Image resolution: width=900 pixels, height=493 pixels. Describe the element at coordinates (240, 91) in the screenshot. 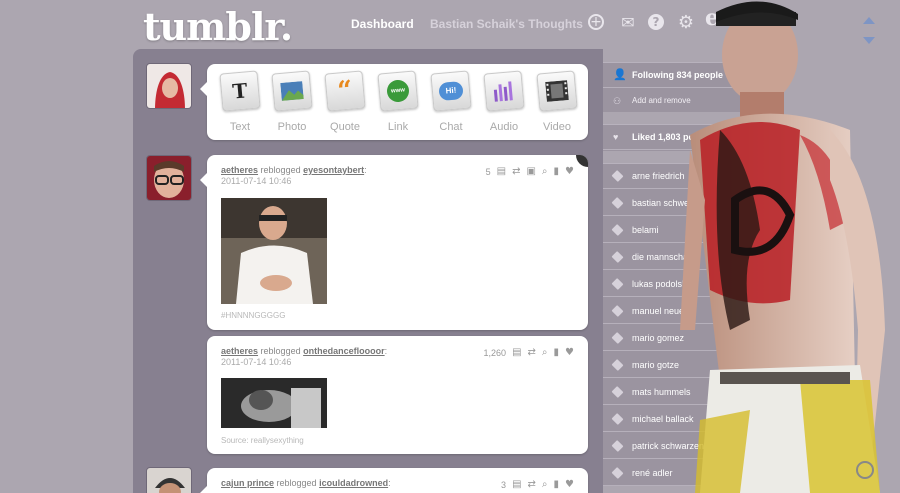

I see `text-post-icon: T` at that location.